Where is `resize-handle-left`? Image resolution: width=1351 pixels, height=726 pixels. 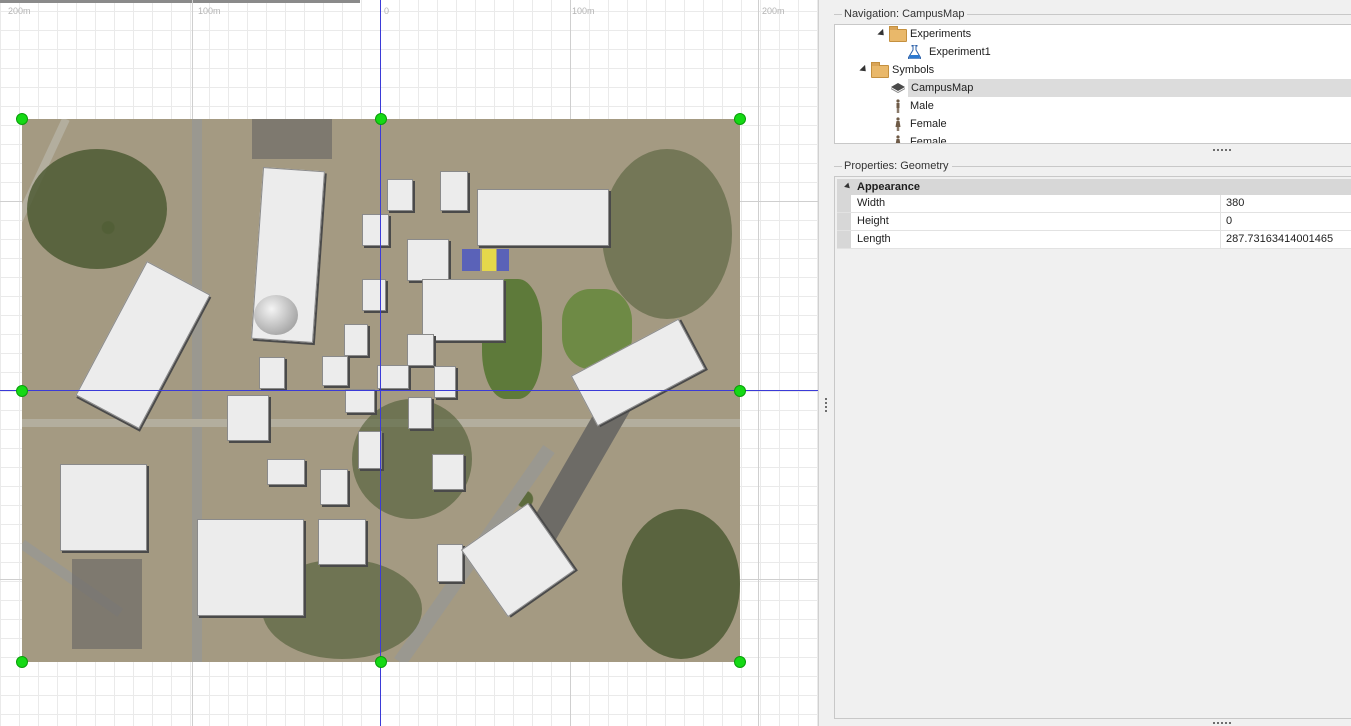
resize-handle-left is located at coordinates (22, 391).